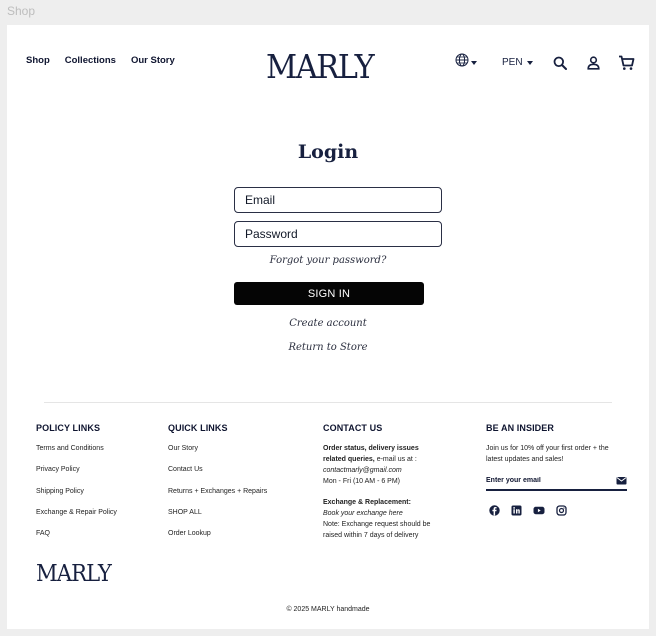 This screenshot has width=656, height=636. What do you see at coordinates (621, 480) in the screenshot?
I see `mail-icon` at bounding box center [621, 480].